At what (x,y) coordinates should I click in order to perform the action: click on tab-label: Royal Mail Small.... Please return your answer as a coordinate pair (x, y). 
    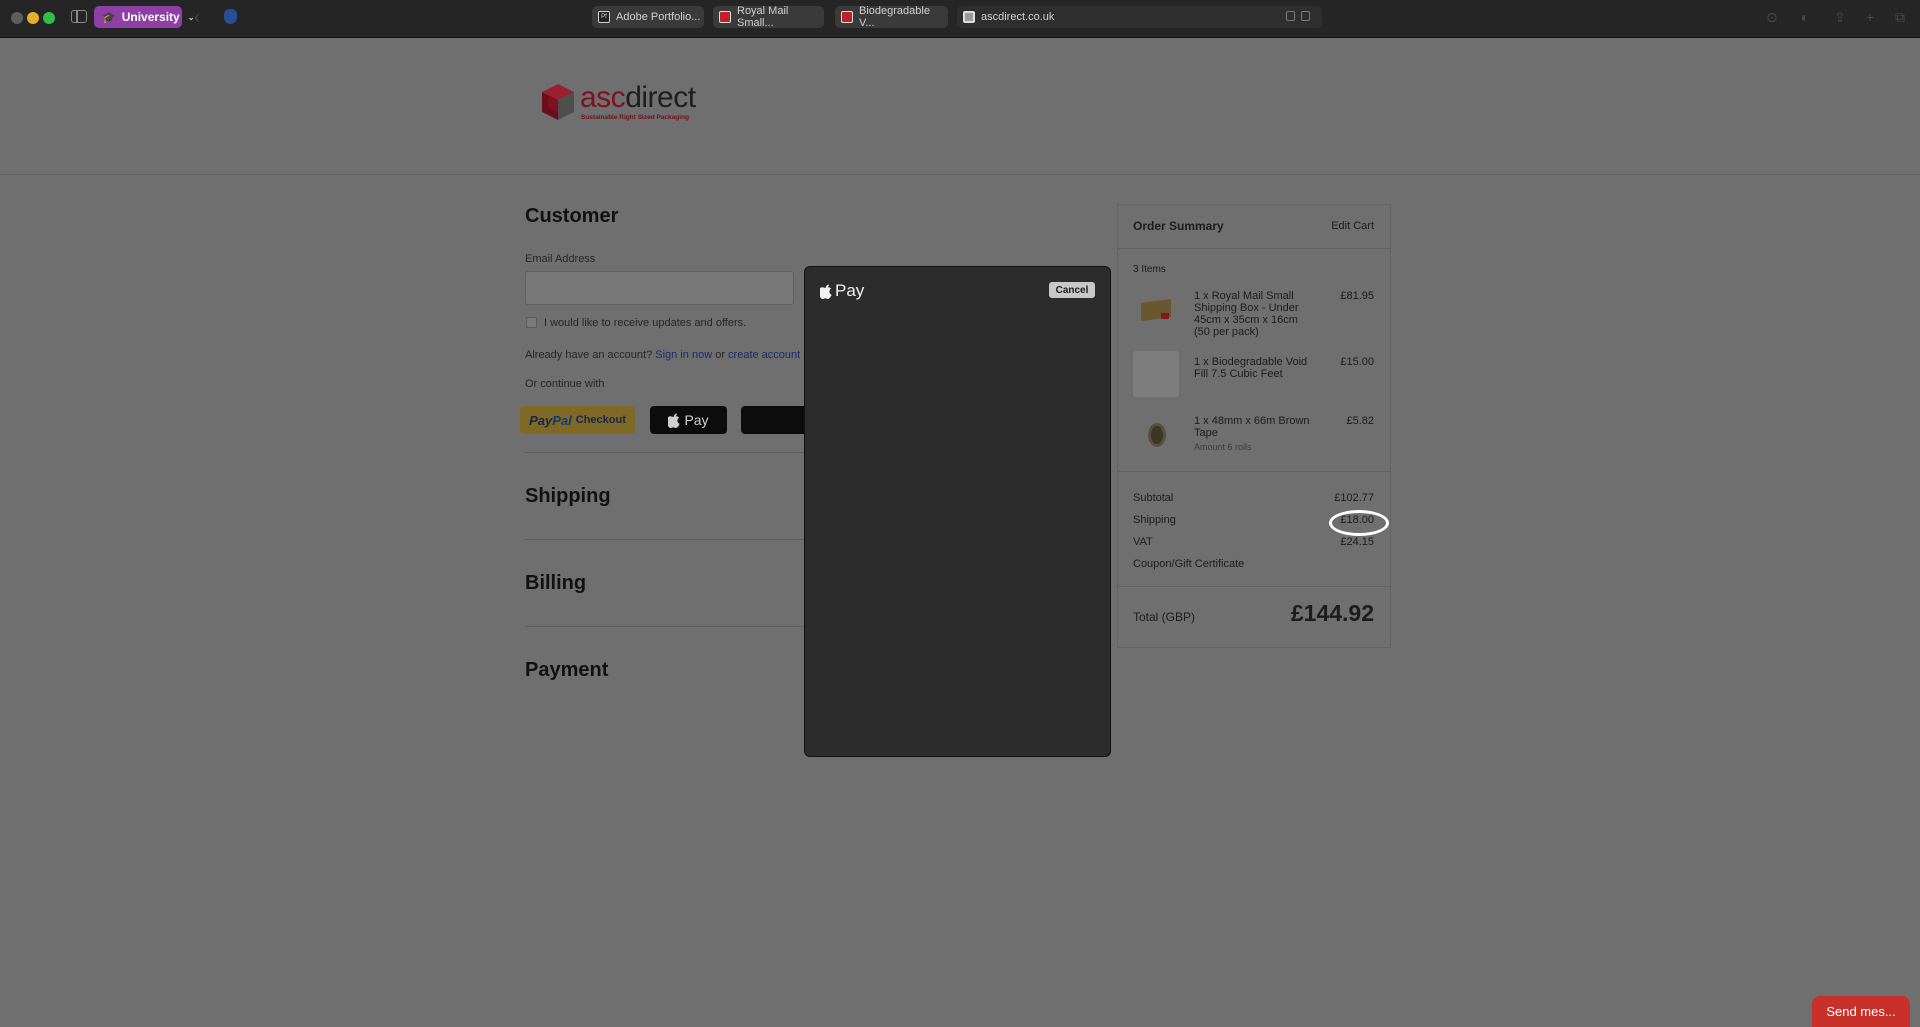
    Looking at the image, I should click on (763, 17).